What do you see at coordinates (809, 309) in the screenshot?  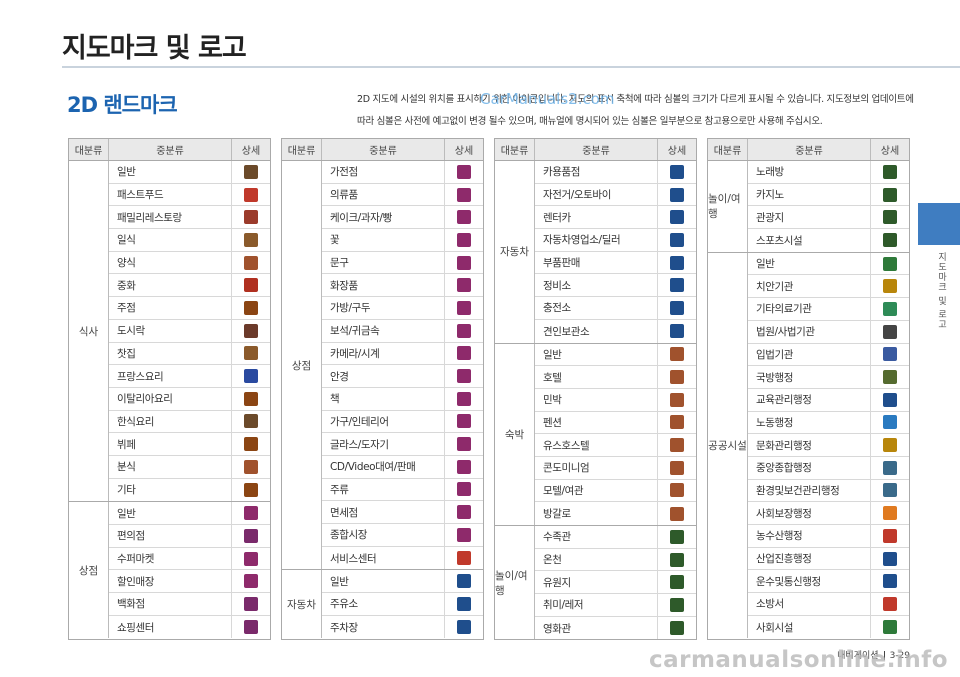 I see `subcategory-label: 기타의료기관` at bounding box center [809, 309].